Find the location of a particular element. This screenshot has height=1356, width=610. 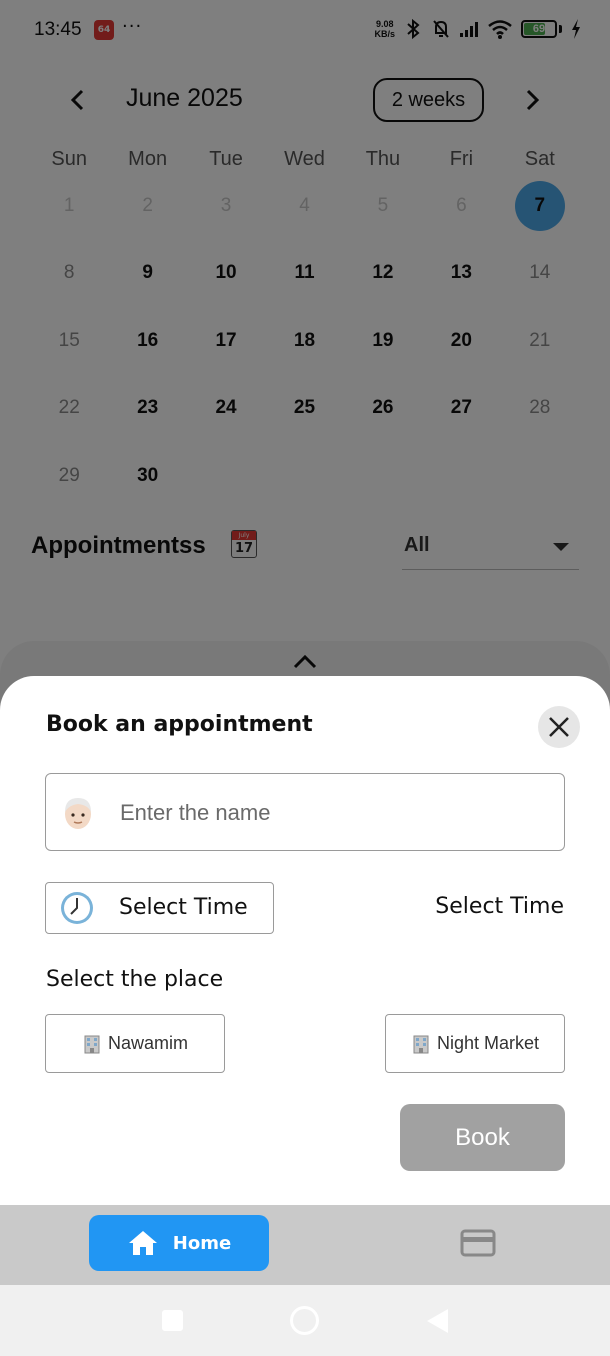

person-icon is located at coordinates (78, 813).